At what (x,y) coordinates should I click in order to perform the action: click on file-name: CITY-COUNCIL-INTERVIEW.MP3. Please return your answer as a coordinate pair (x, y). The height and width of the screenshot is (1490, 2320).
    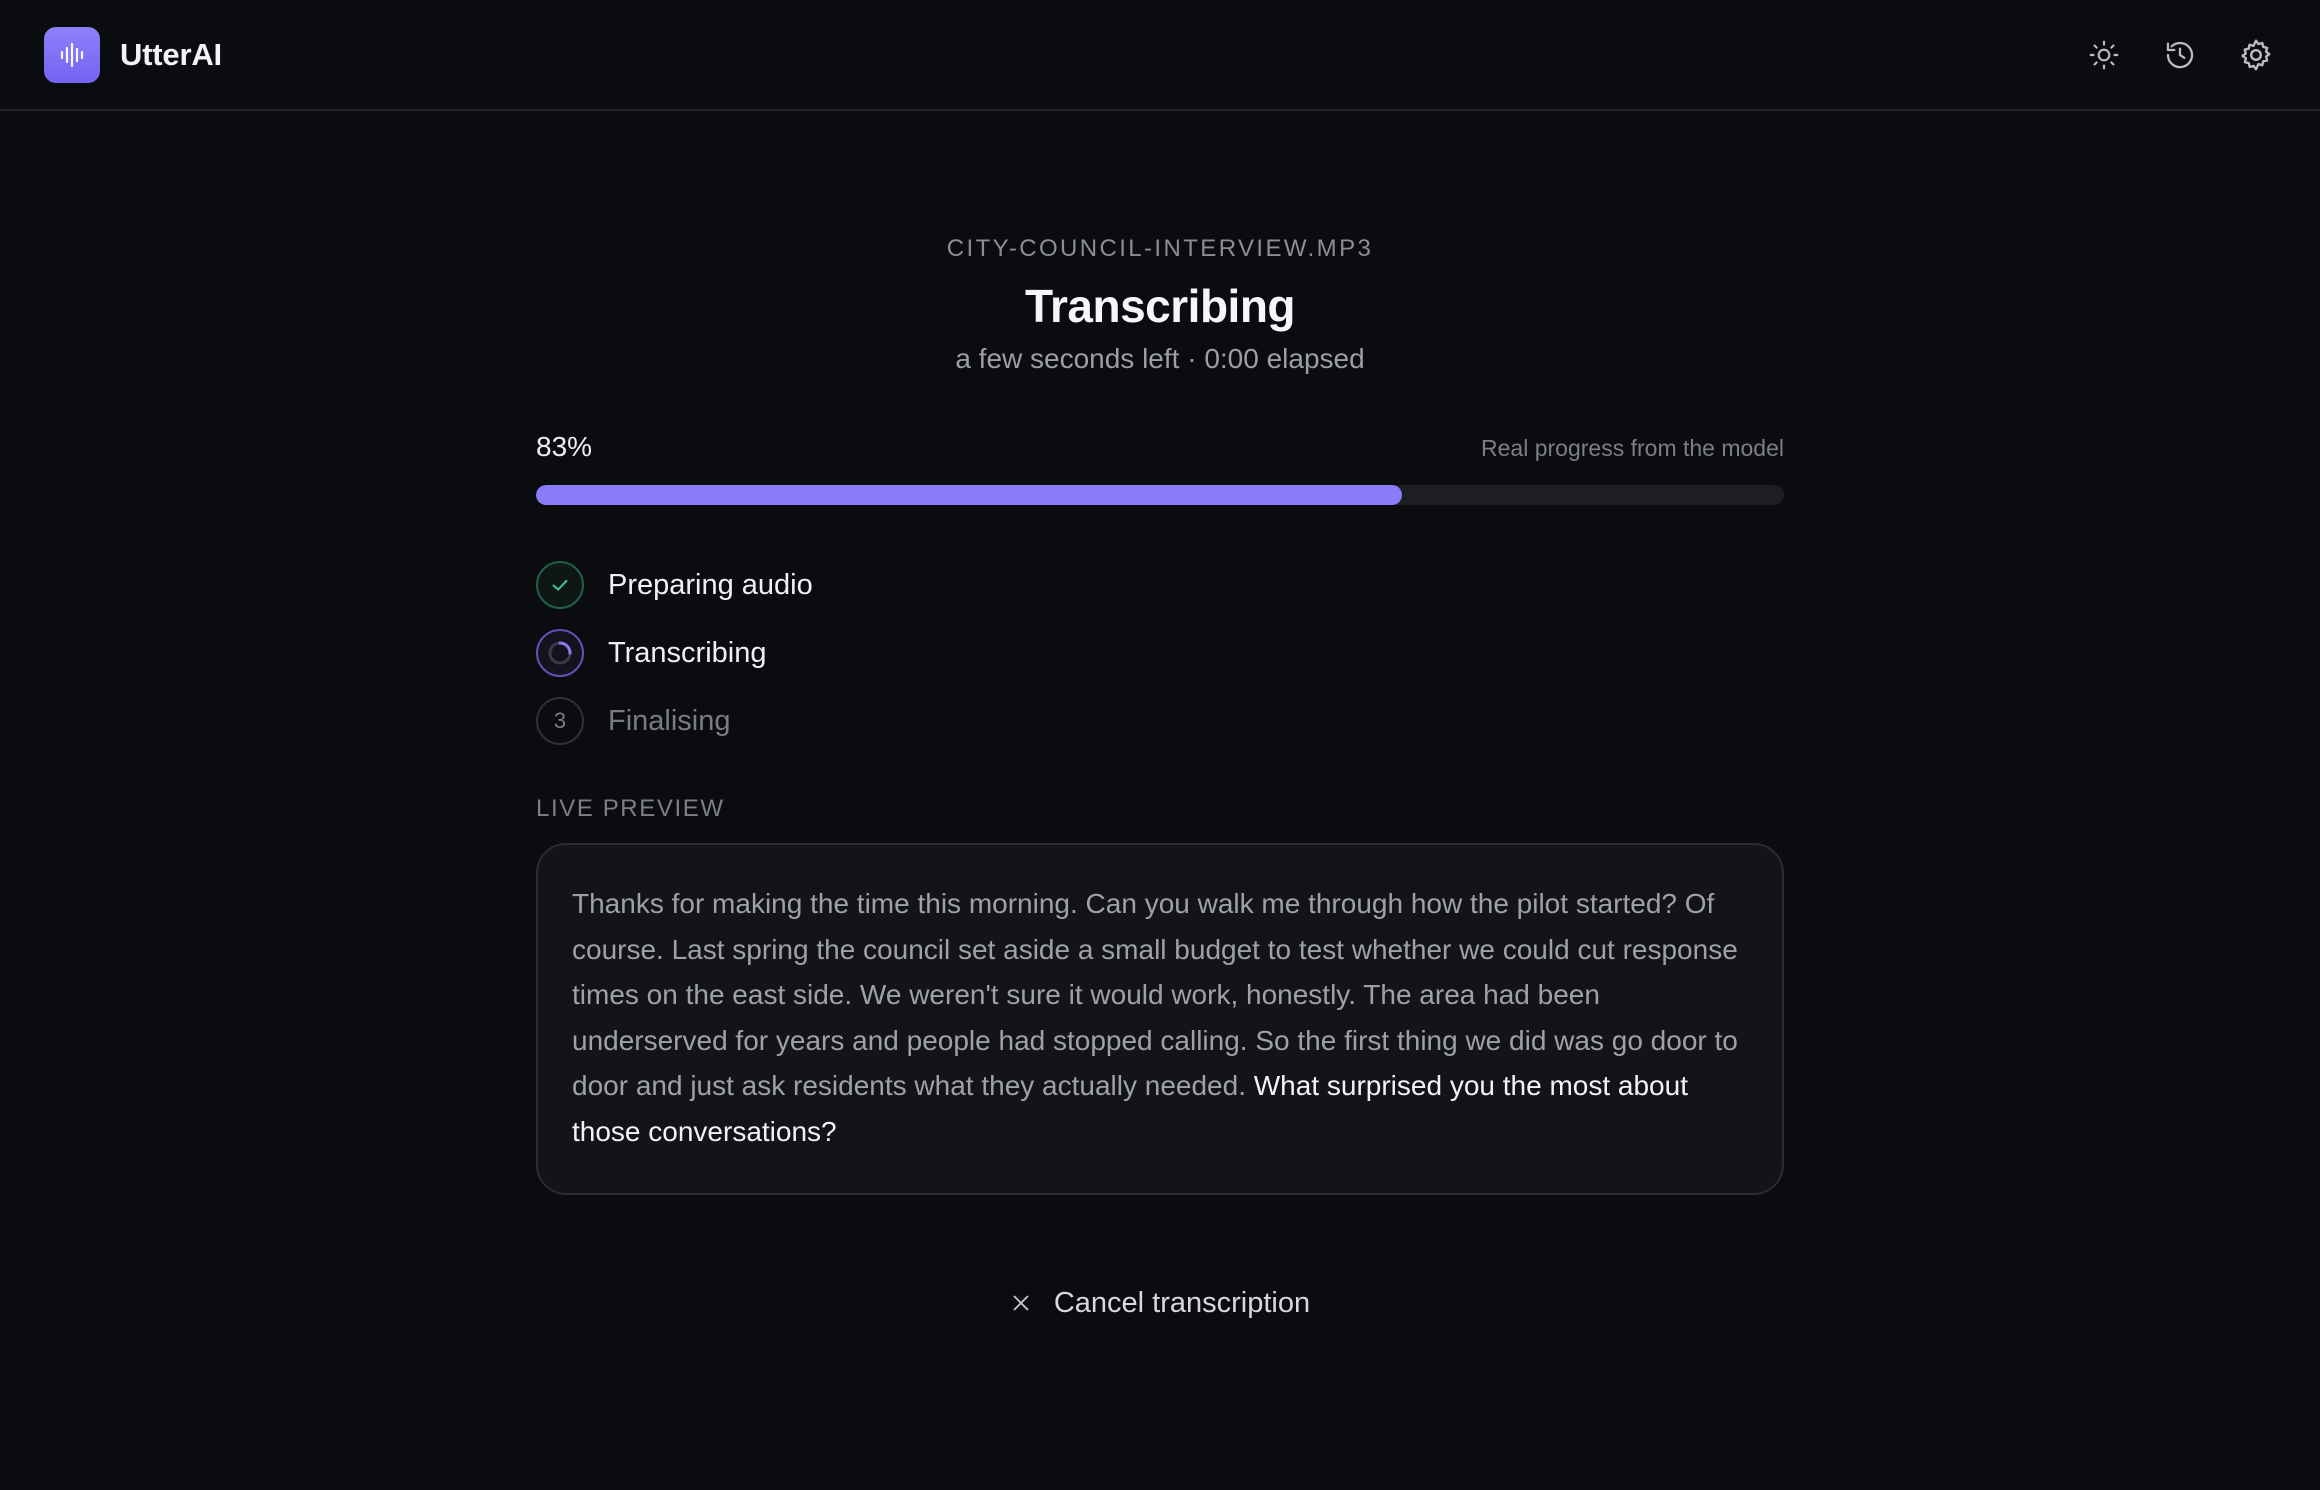
    Looking at the image, I should click on (1160, 248).